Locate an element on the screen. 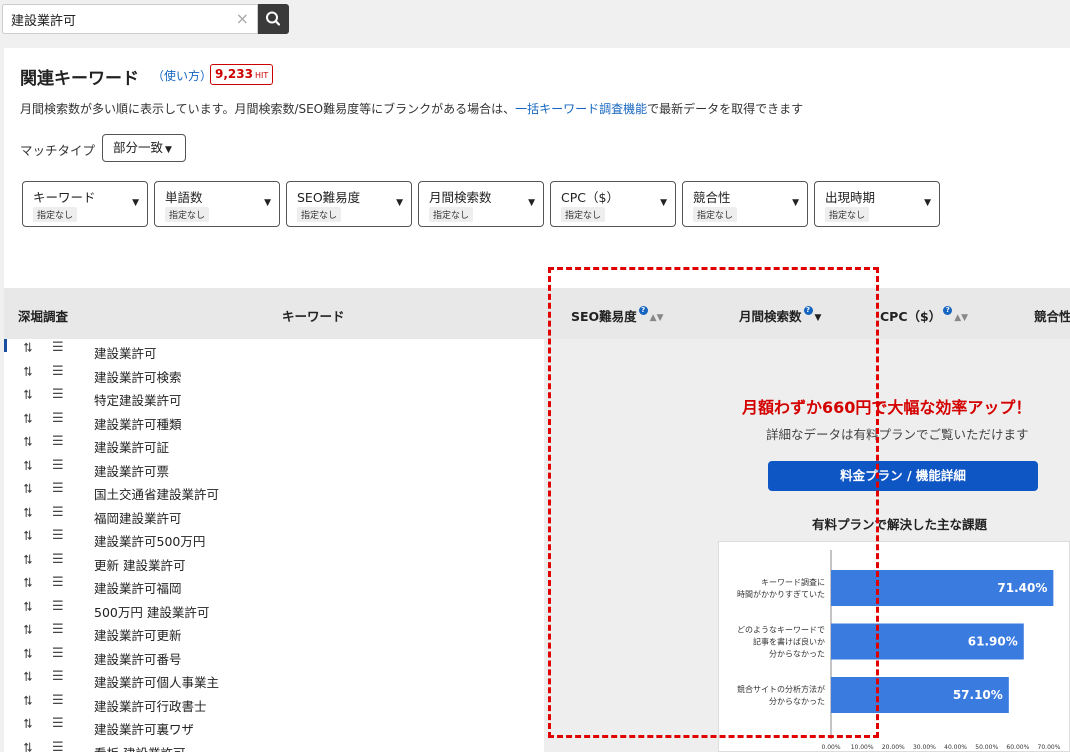 Image resolution: width=1070 pixels, height=752 pixels. keyword-cell: 建設業許可更新 is located at coordinates (138, 634).